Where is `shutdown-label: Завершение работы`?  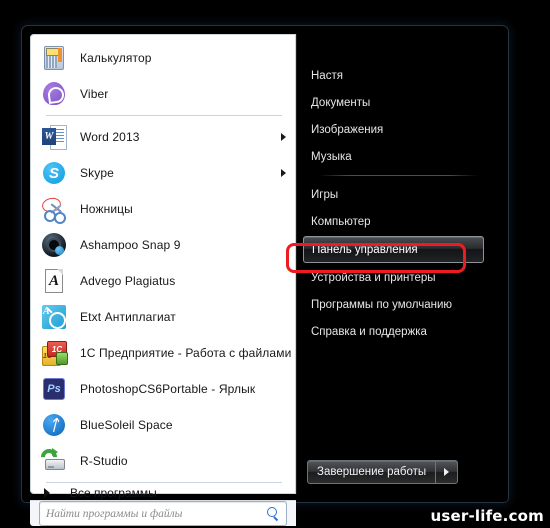
shutdown-label: Завершение работы is located at coordinates (372, 472).